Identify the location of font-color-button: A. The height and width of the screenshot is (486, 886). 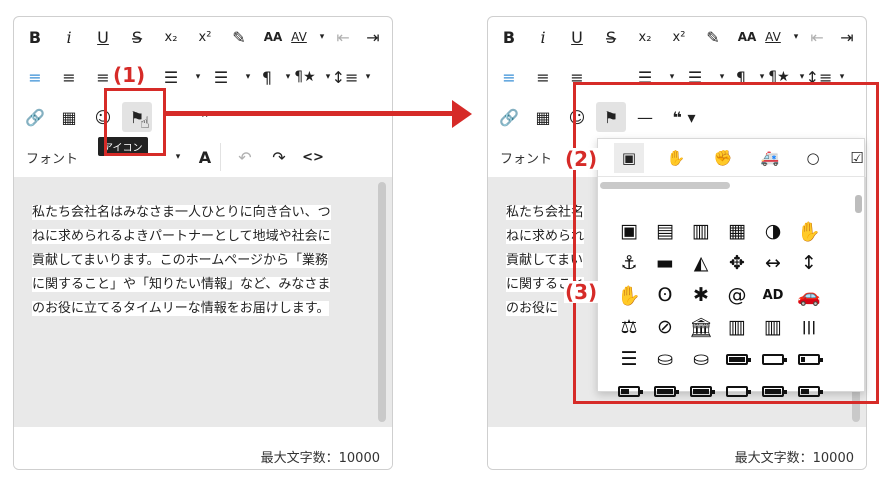
(205, 157).